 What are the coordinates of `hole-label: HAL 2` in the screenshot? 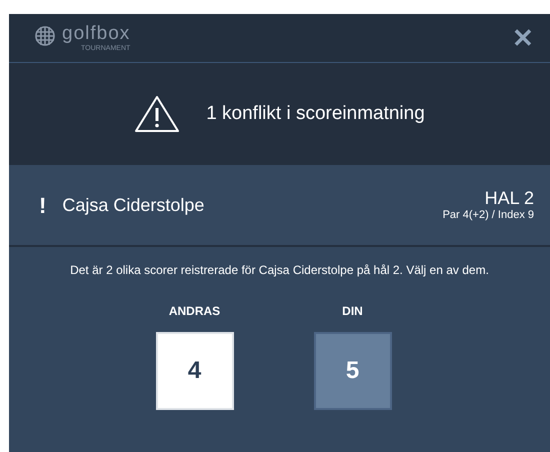 It's located at (509, 198).